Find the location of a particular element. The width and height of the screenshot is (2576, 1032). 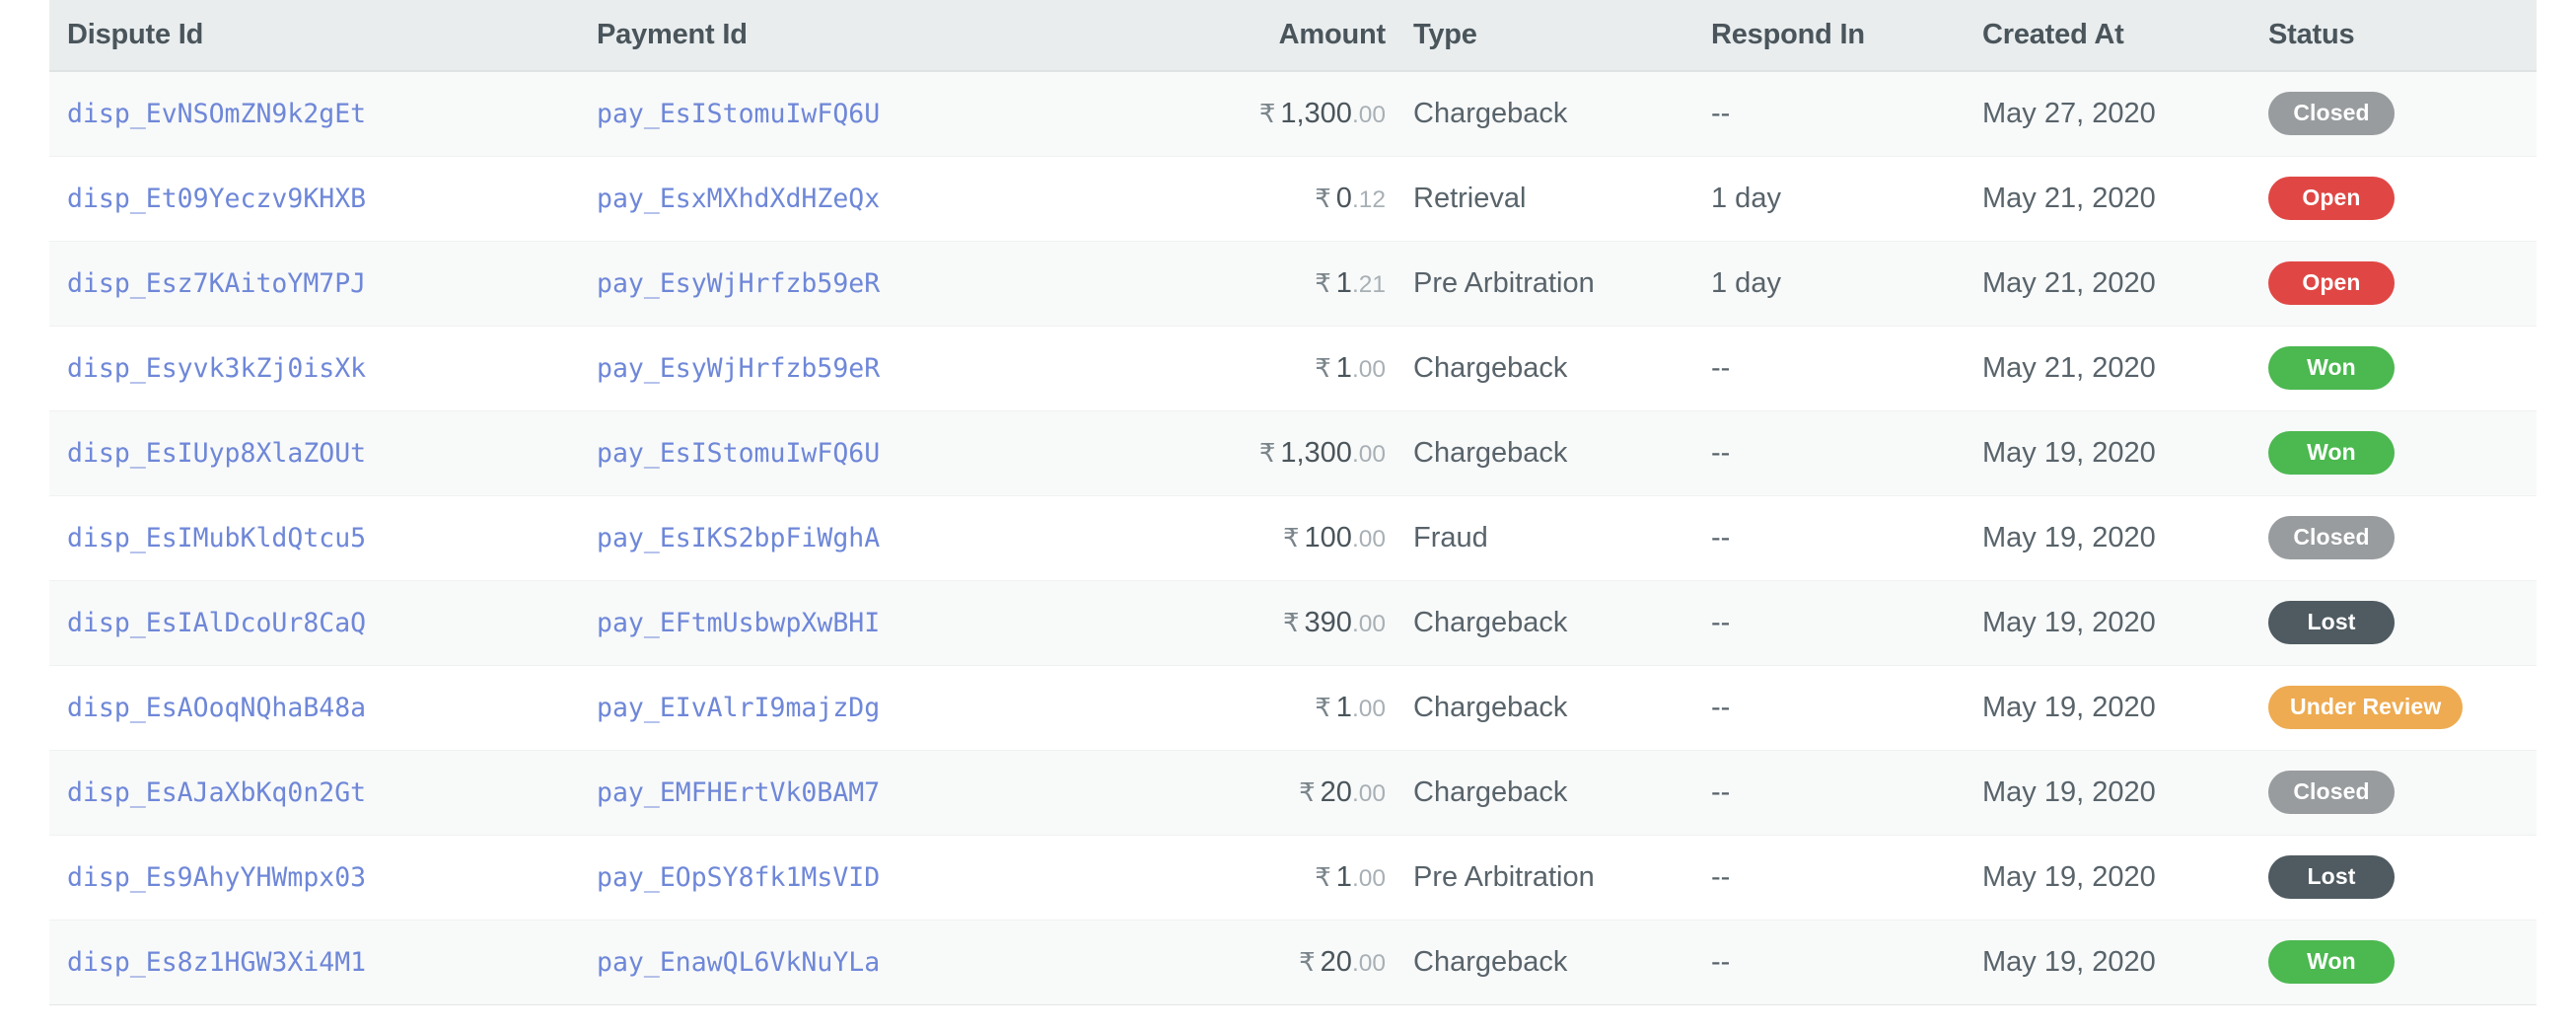

payment-id-link: pay_EnawQL6VkNuYLa is located at coordinates (738, 963).